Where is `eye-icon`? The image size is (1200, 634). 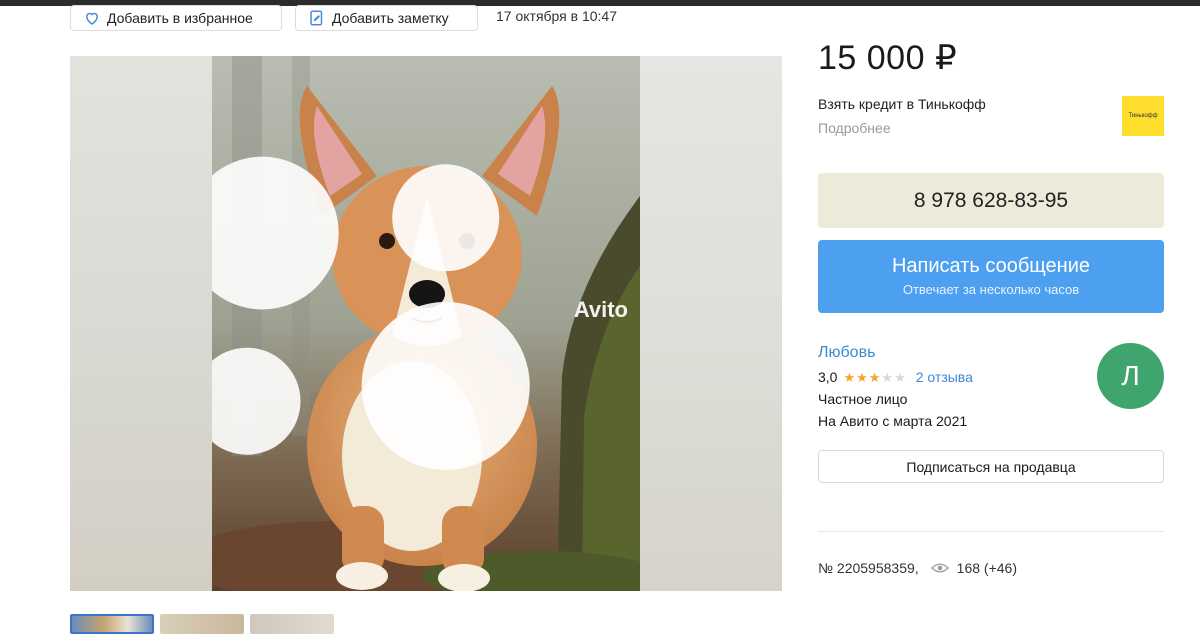 eye-icon is located at coordinates (939, 568).